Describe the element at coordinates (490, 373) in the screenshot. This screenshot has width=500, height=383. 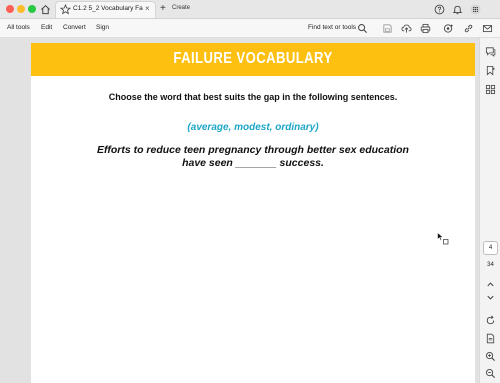
I see `zoom-out-icon` at that location.